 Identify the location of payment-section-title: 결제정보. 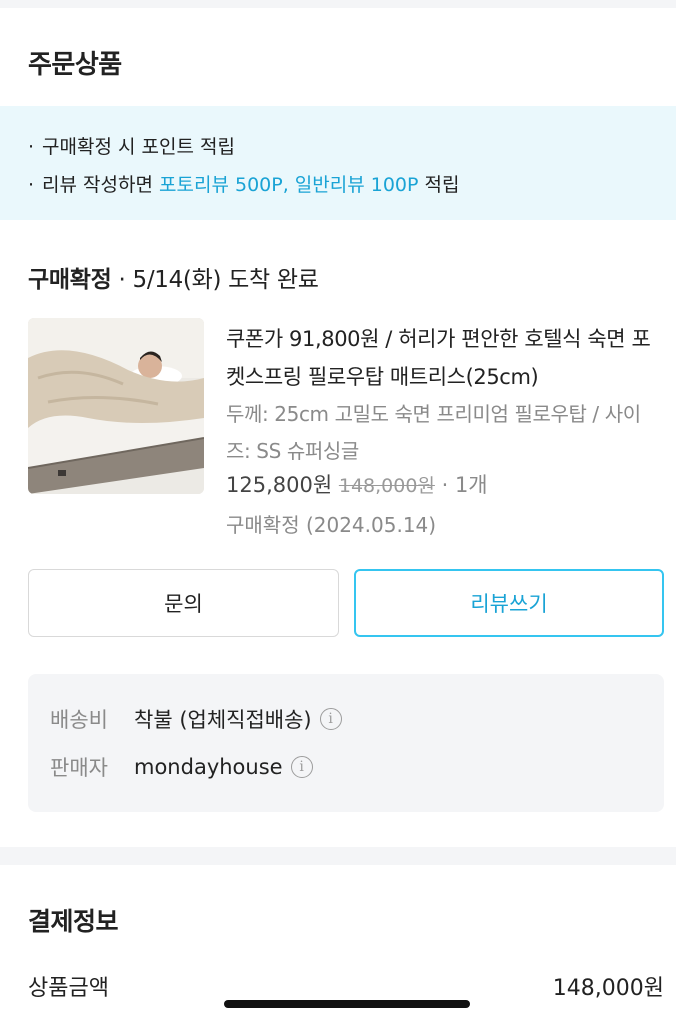
(73, 921).